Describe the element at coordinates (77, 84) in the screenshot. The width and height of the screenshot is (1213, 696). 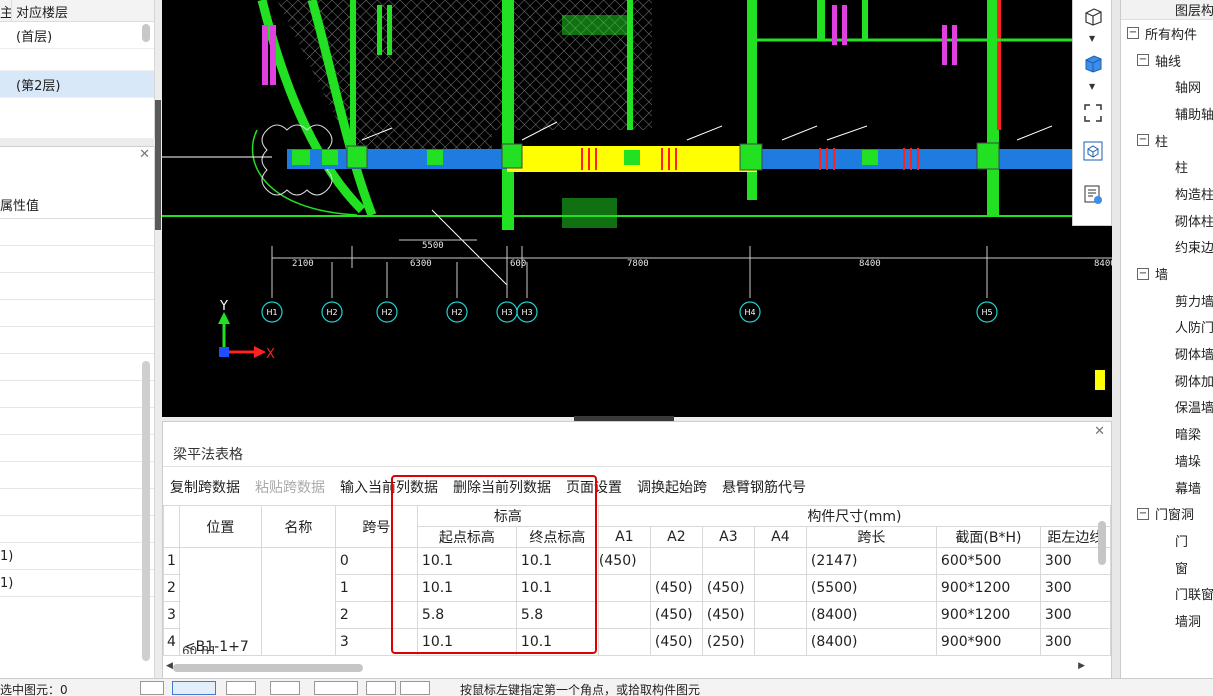
I see `floor-row-selected: (第2层)` at that location.